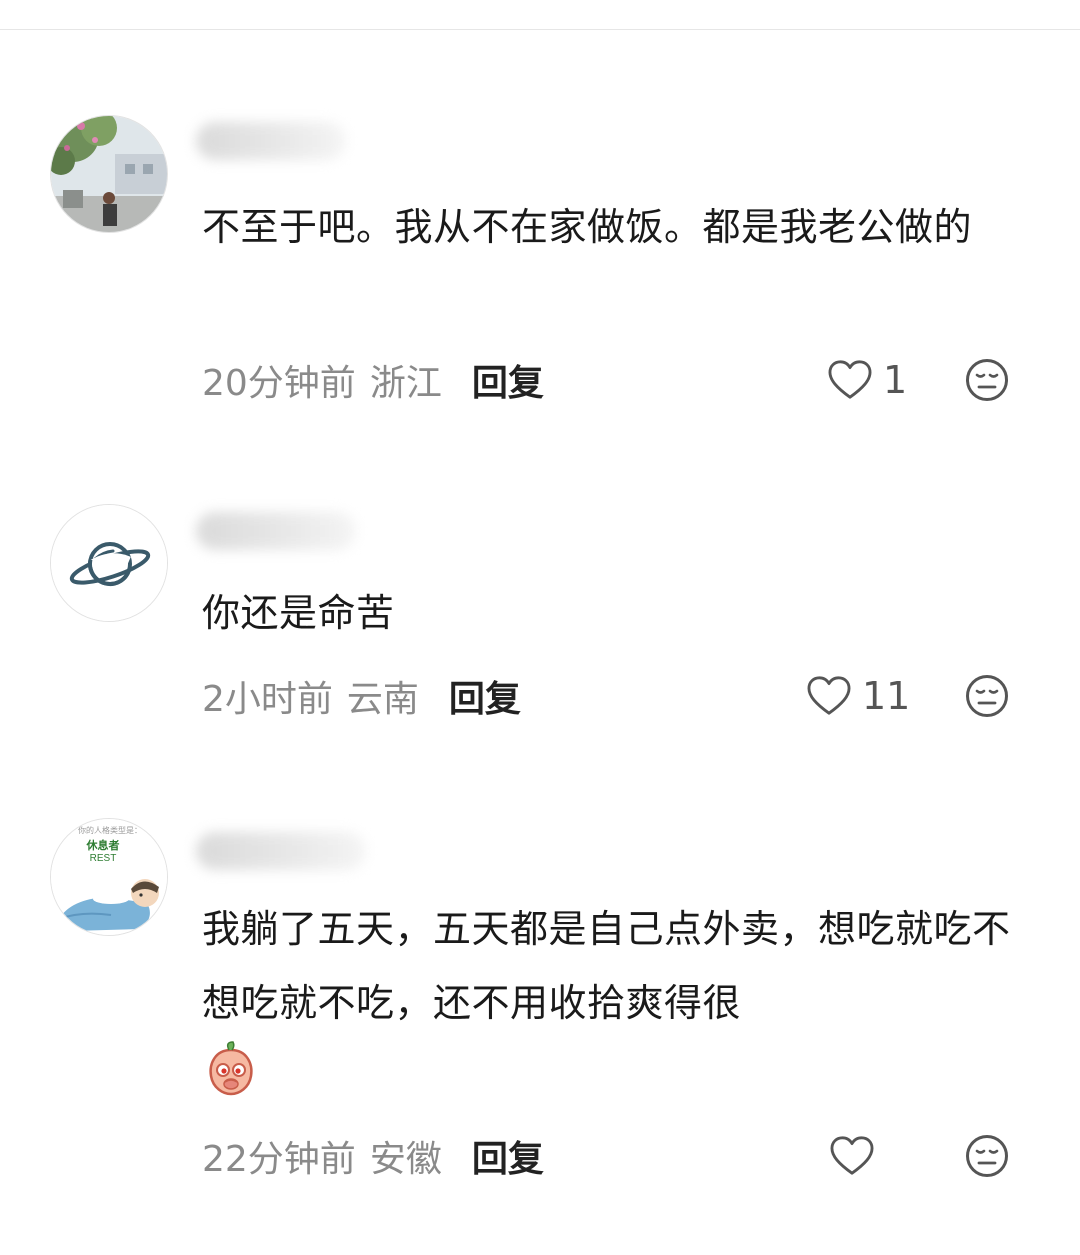  What do you see at coordinates (382, 699) in the screenshot?
I see `comment-location: 云南` at bounding box center [382, 699].